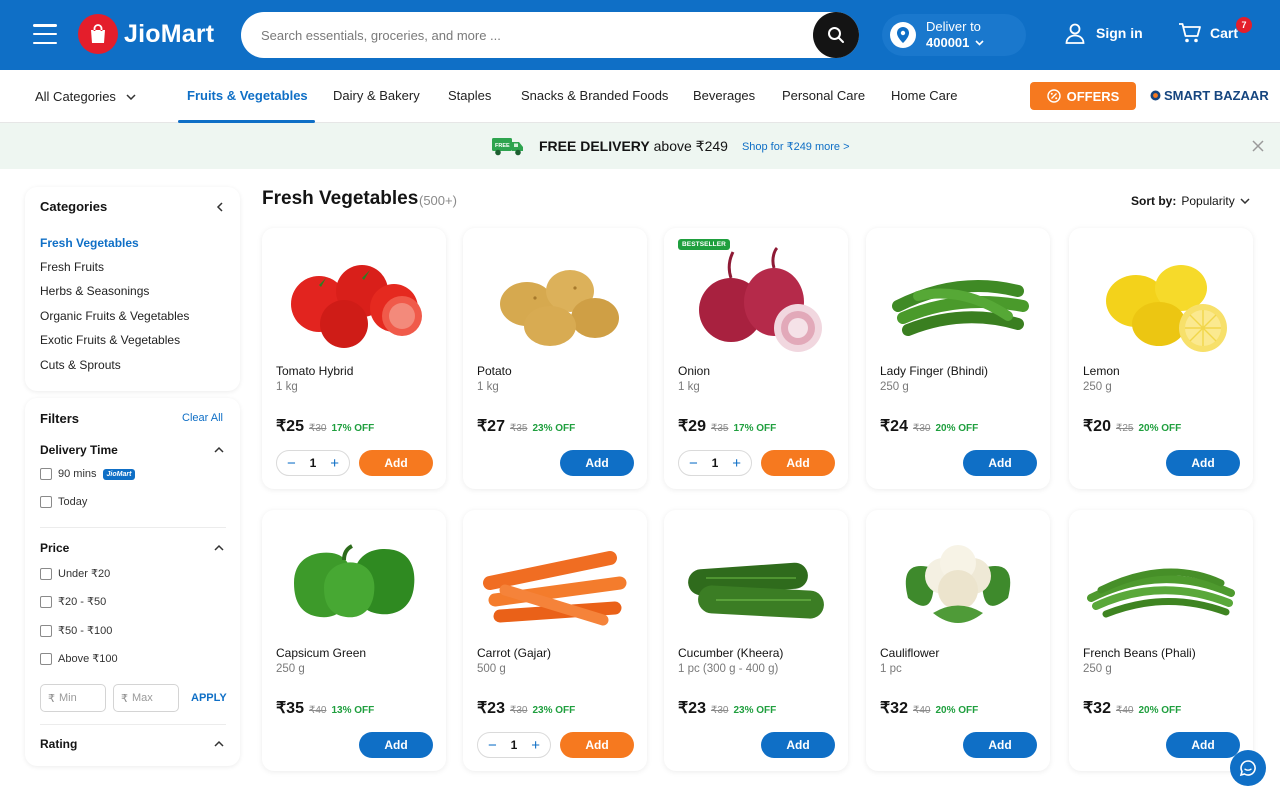 Image resolution: width=1280 pixels, height=800 pixels. Describe the element at coordinates (76, 630) in the screenshot. I see `filter-50-100: ₹50 - ₹100` at that location.